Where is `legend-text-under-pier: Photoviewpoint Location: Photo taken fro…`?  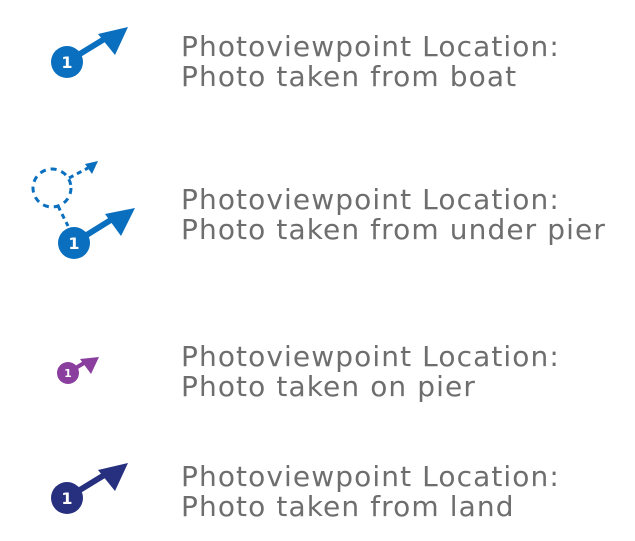 legend-text-under-pier: Photoviewpoint Location: Photo taken fro… is located at coordinates (393, 215).